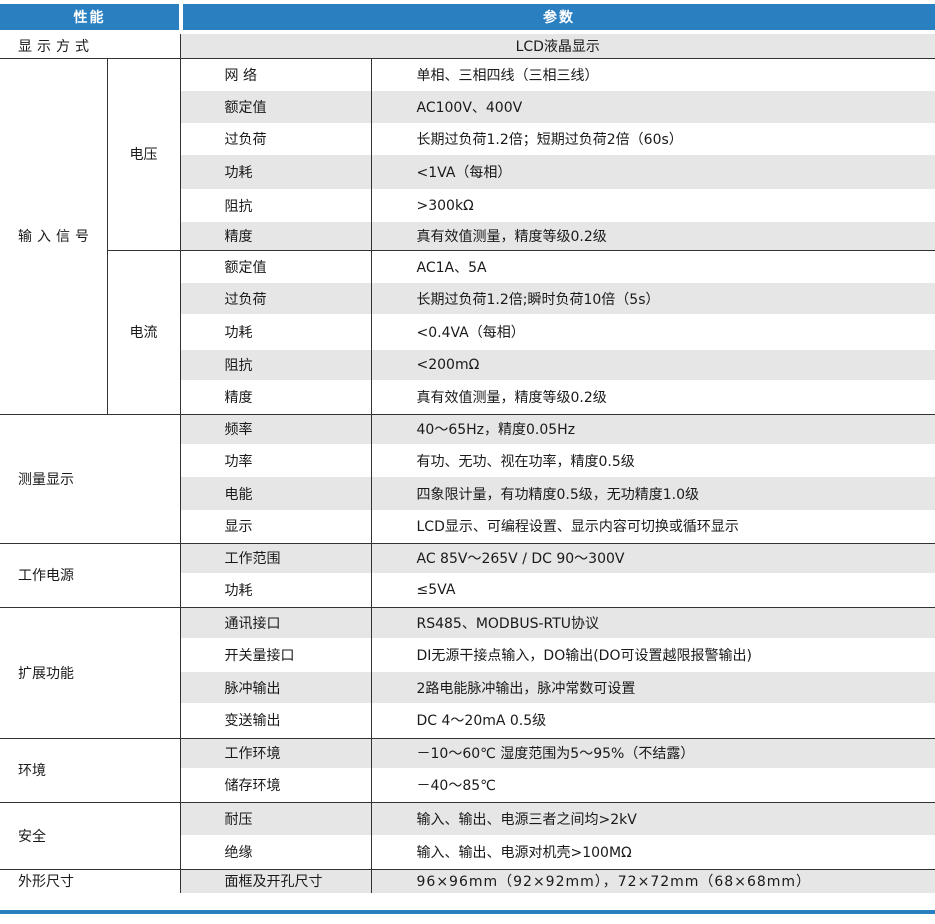 The height and width of the screenshot is (924, 935). Describe the element at coordinates (276, 557) in the screenshot. I see `param-name: 工作范围` at that location.